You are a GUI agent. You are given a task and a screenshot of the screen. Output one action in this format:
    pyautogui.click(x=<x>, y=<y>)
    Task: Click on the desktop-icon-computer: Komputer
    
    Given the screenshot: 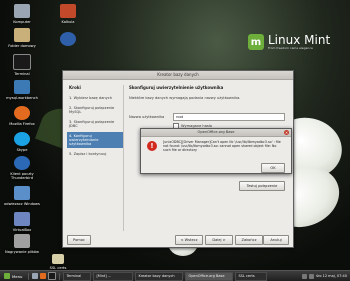 What is the action you would take?
    pyautogui.click(x=22, y=14)
    